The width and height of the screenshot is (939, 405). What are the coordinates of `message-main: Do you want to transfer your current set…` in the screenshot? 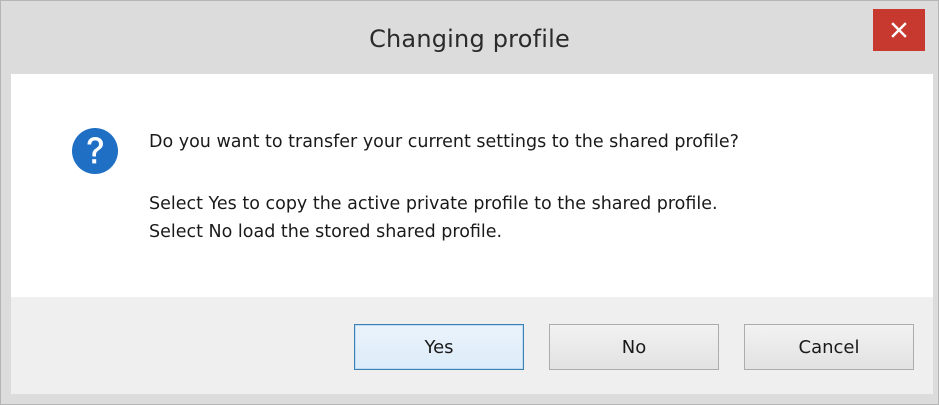 It's located at (444, 142).